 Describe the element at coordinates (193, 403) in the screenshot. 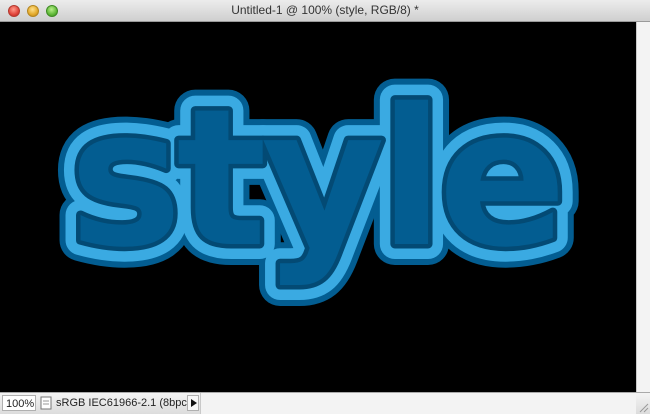

I see `triangle-right-icon` at that location.